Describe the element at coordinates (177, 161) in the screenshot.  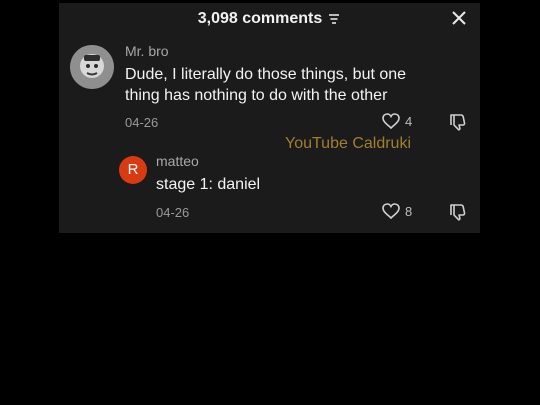
I see `reply-author: matteo` at that location.